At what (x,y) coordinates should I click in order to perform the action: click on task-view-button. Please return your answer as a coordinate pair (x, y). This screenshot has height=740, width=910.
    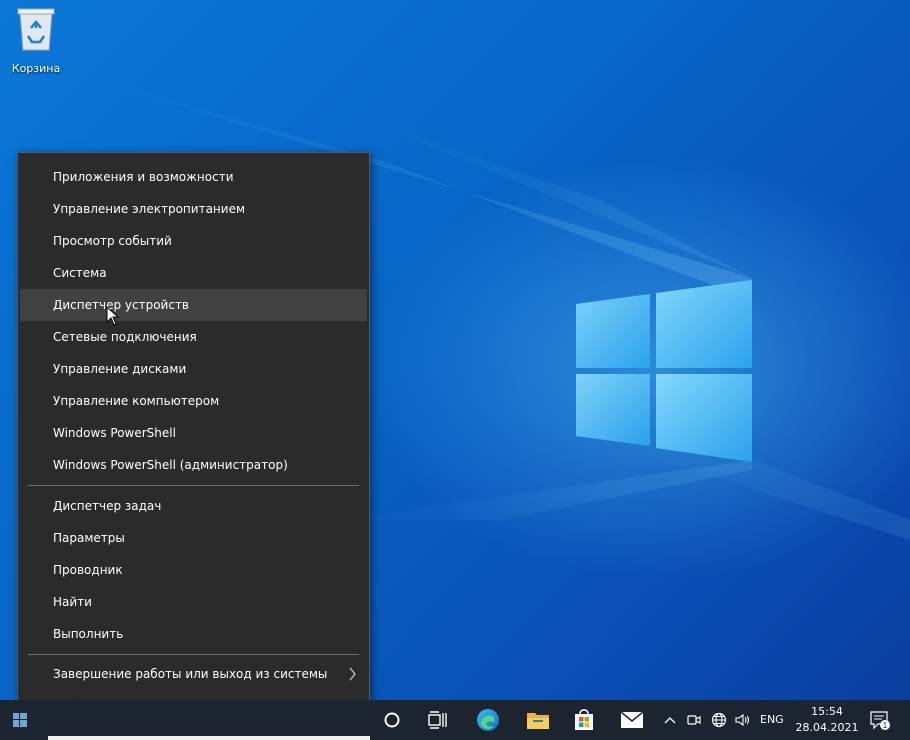
    Looking at the image, I should click on (438, 720).